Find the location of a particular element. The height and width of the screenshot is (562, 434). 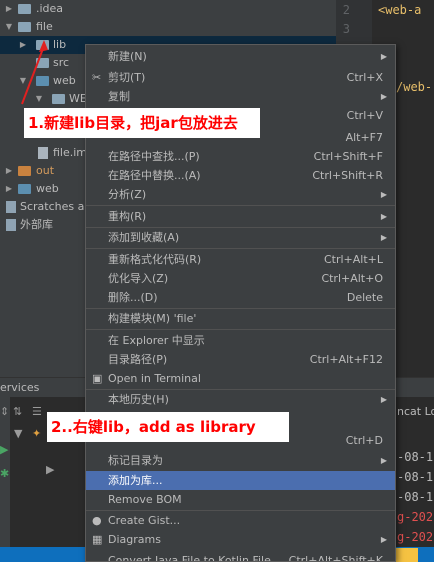

annotation-step2: 2..右键lib，add as library is located at coordinates (168, 427).